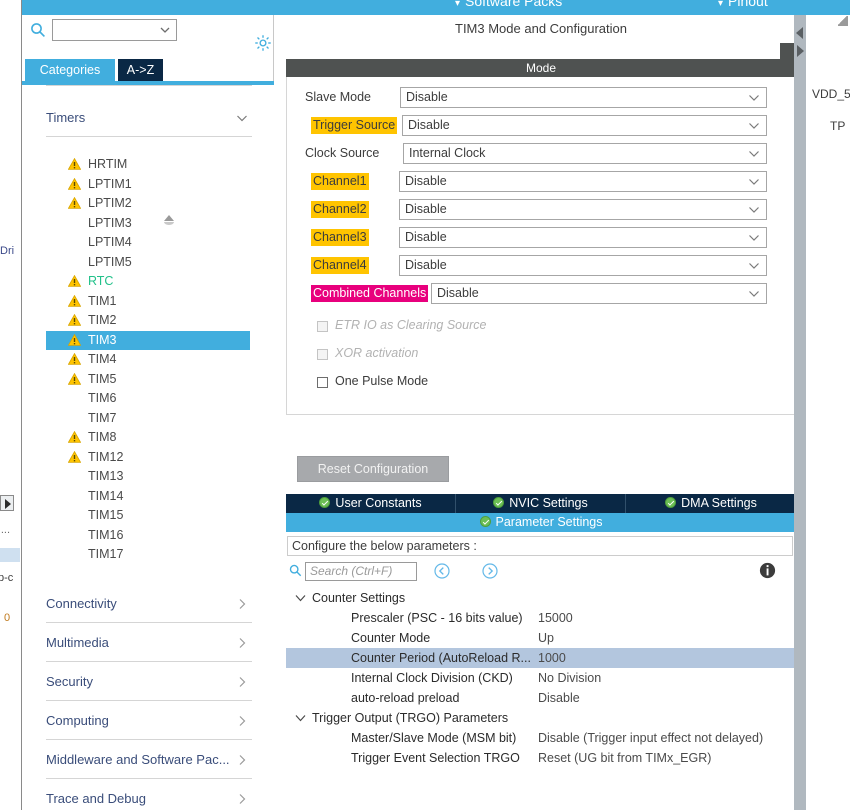 Image resolution: width=850 pixels, height=810 pixels. I want to click on param-group-counter-settings: Counter Settings, so click(541, 598).